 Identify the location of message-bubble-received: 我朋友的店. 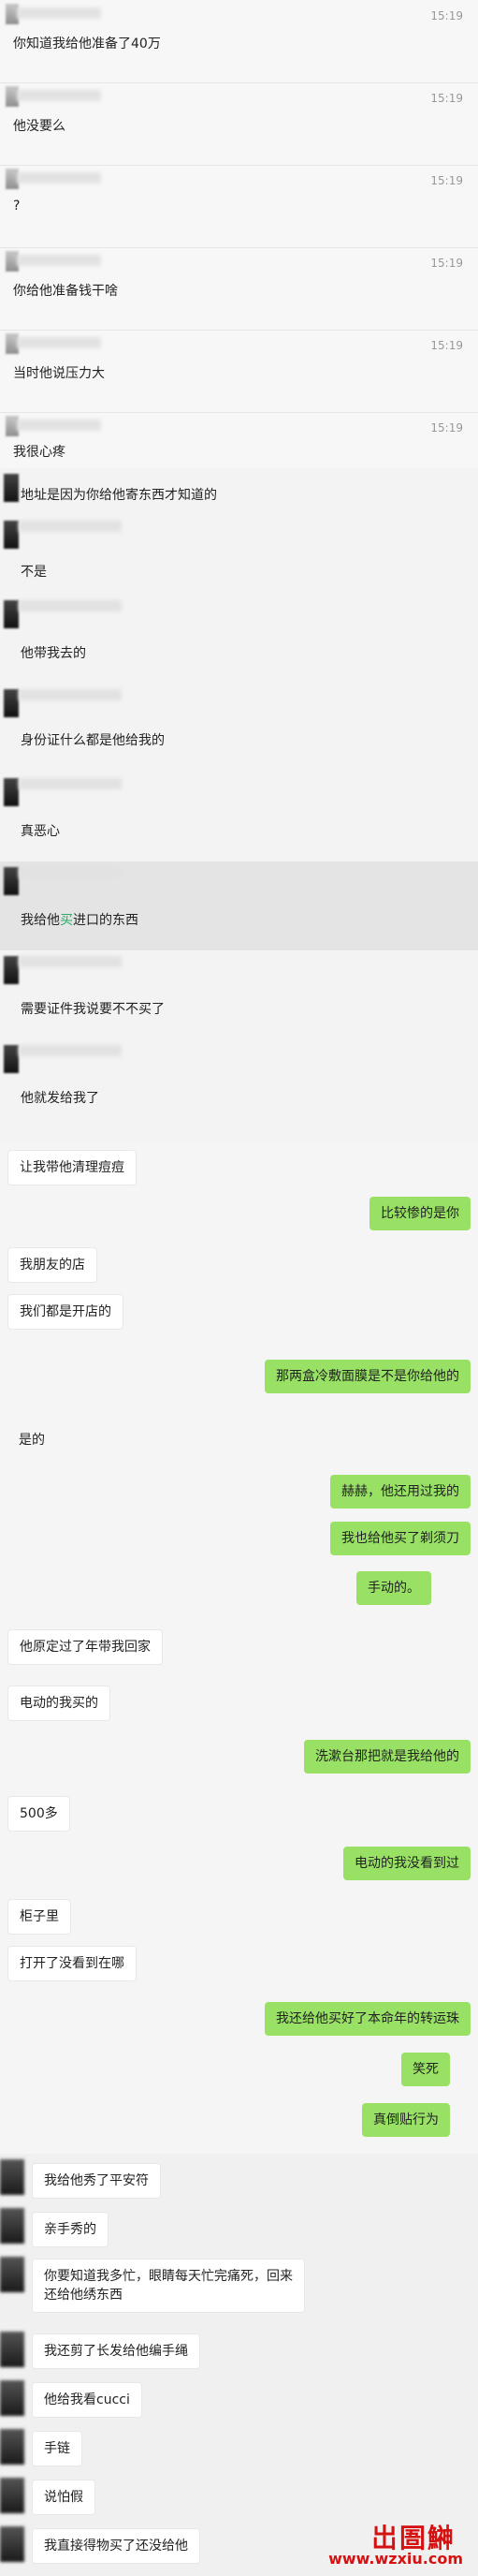
(52, 1265).